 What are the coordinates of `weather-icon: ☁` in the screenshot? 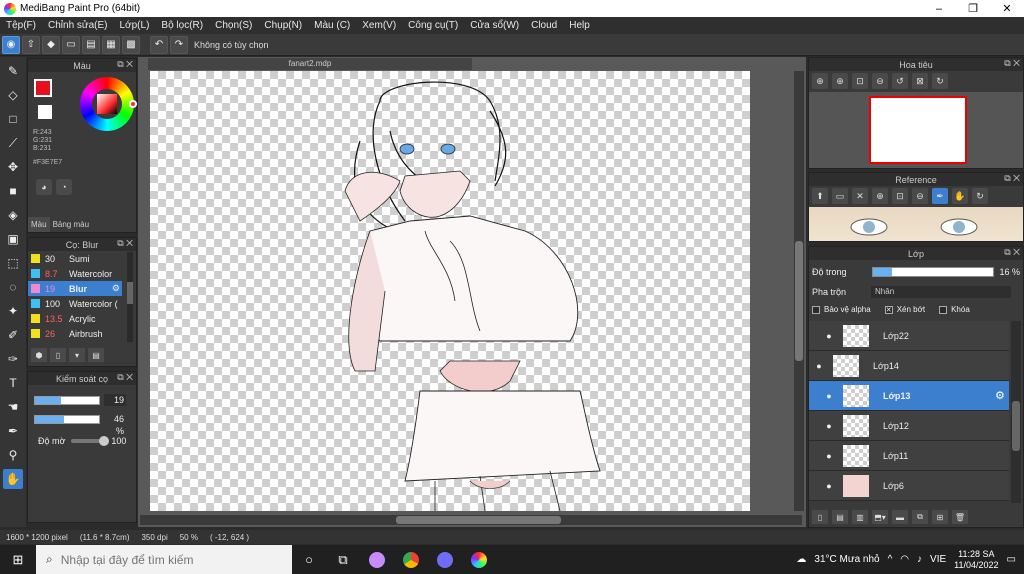 It's located at (801, 559).